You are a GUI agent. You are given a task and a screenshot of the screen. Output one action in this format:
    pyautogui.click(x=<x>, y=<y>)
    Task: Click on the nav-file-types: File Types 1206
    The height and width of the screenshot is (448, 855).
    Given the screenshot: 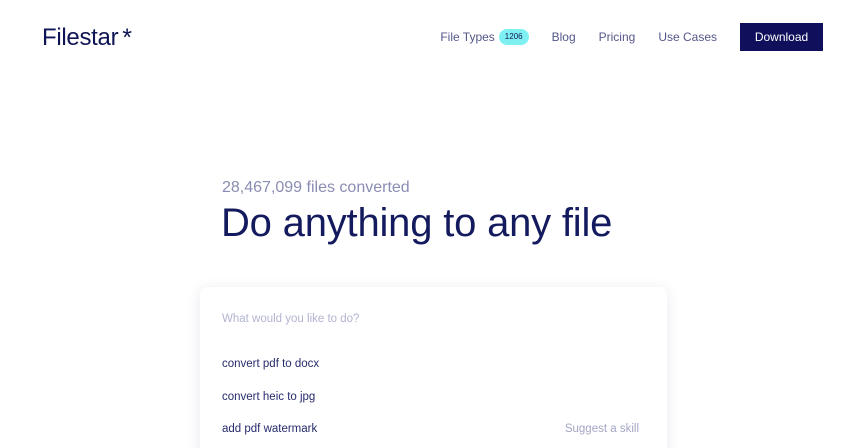 What is the action you would take?
    pyautogui.click(x=484, y=37)
    